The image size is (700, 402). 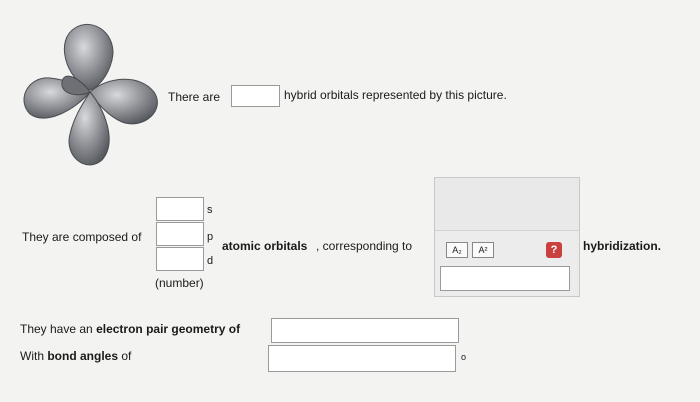 I want to click on electron-pair-geometry-input, so click(x=365, y=330).